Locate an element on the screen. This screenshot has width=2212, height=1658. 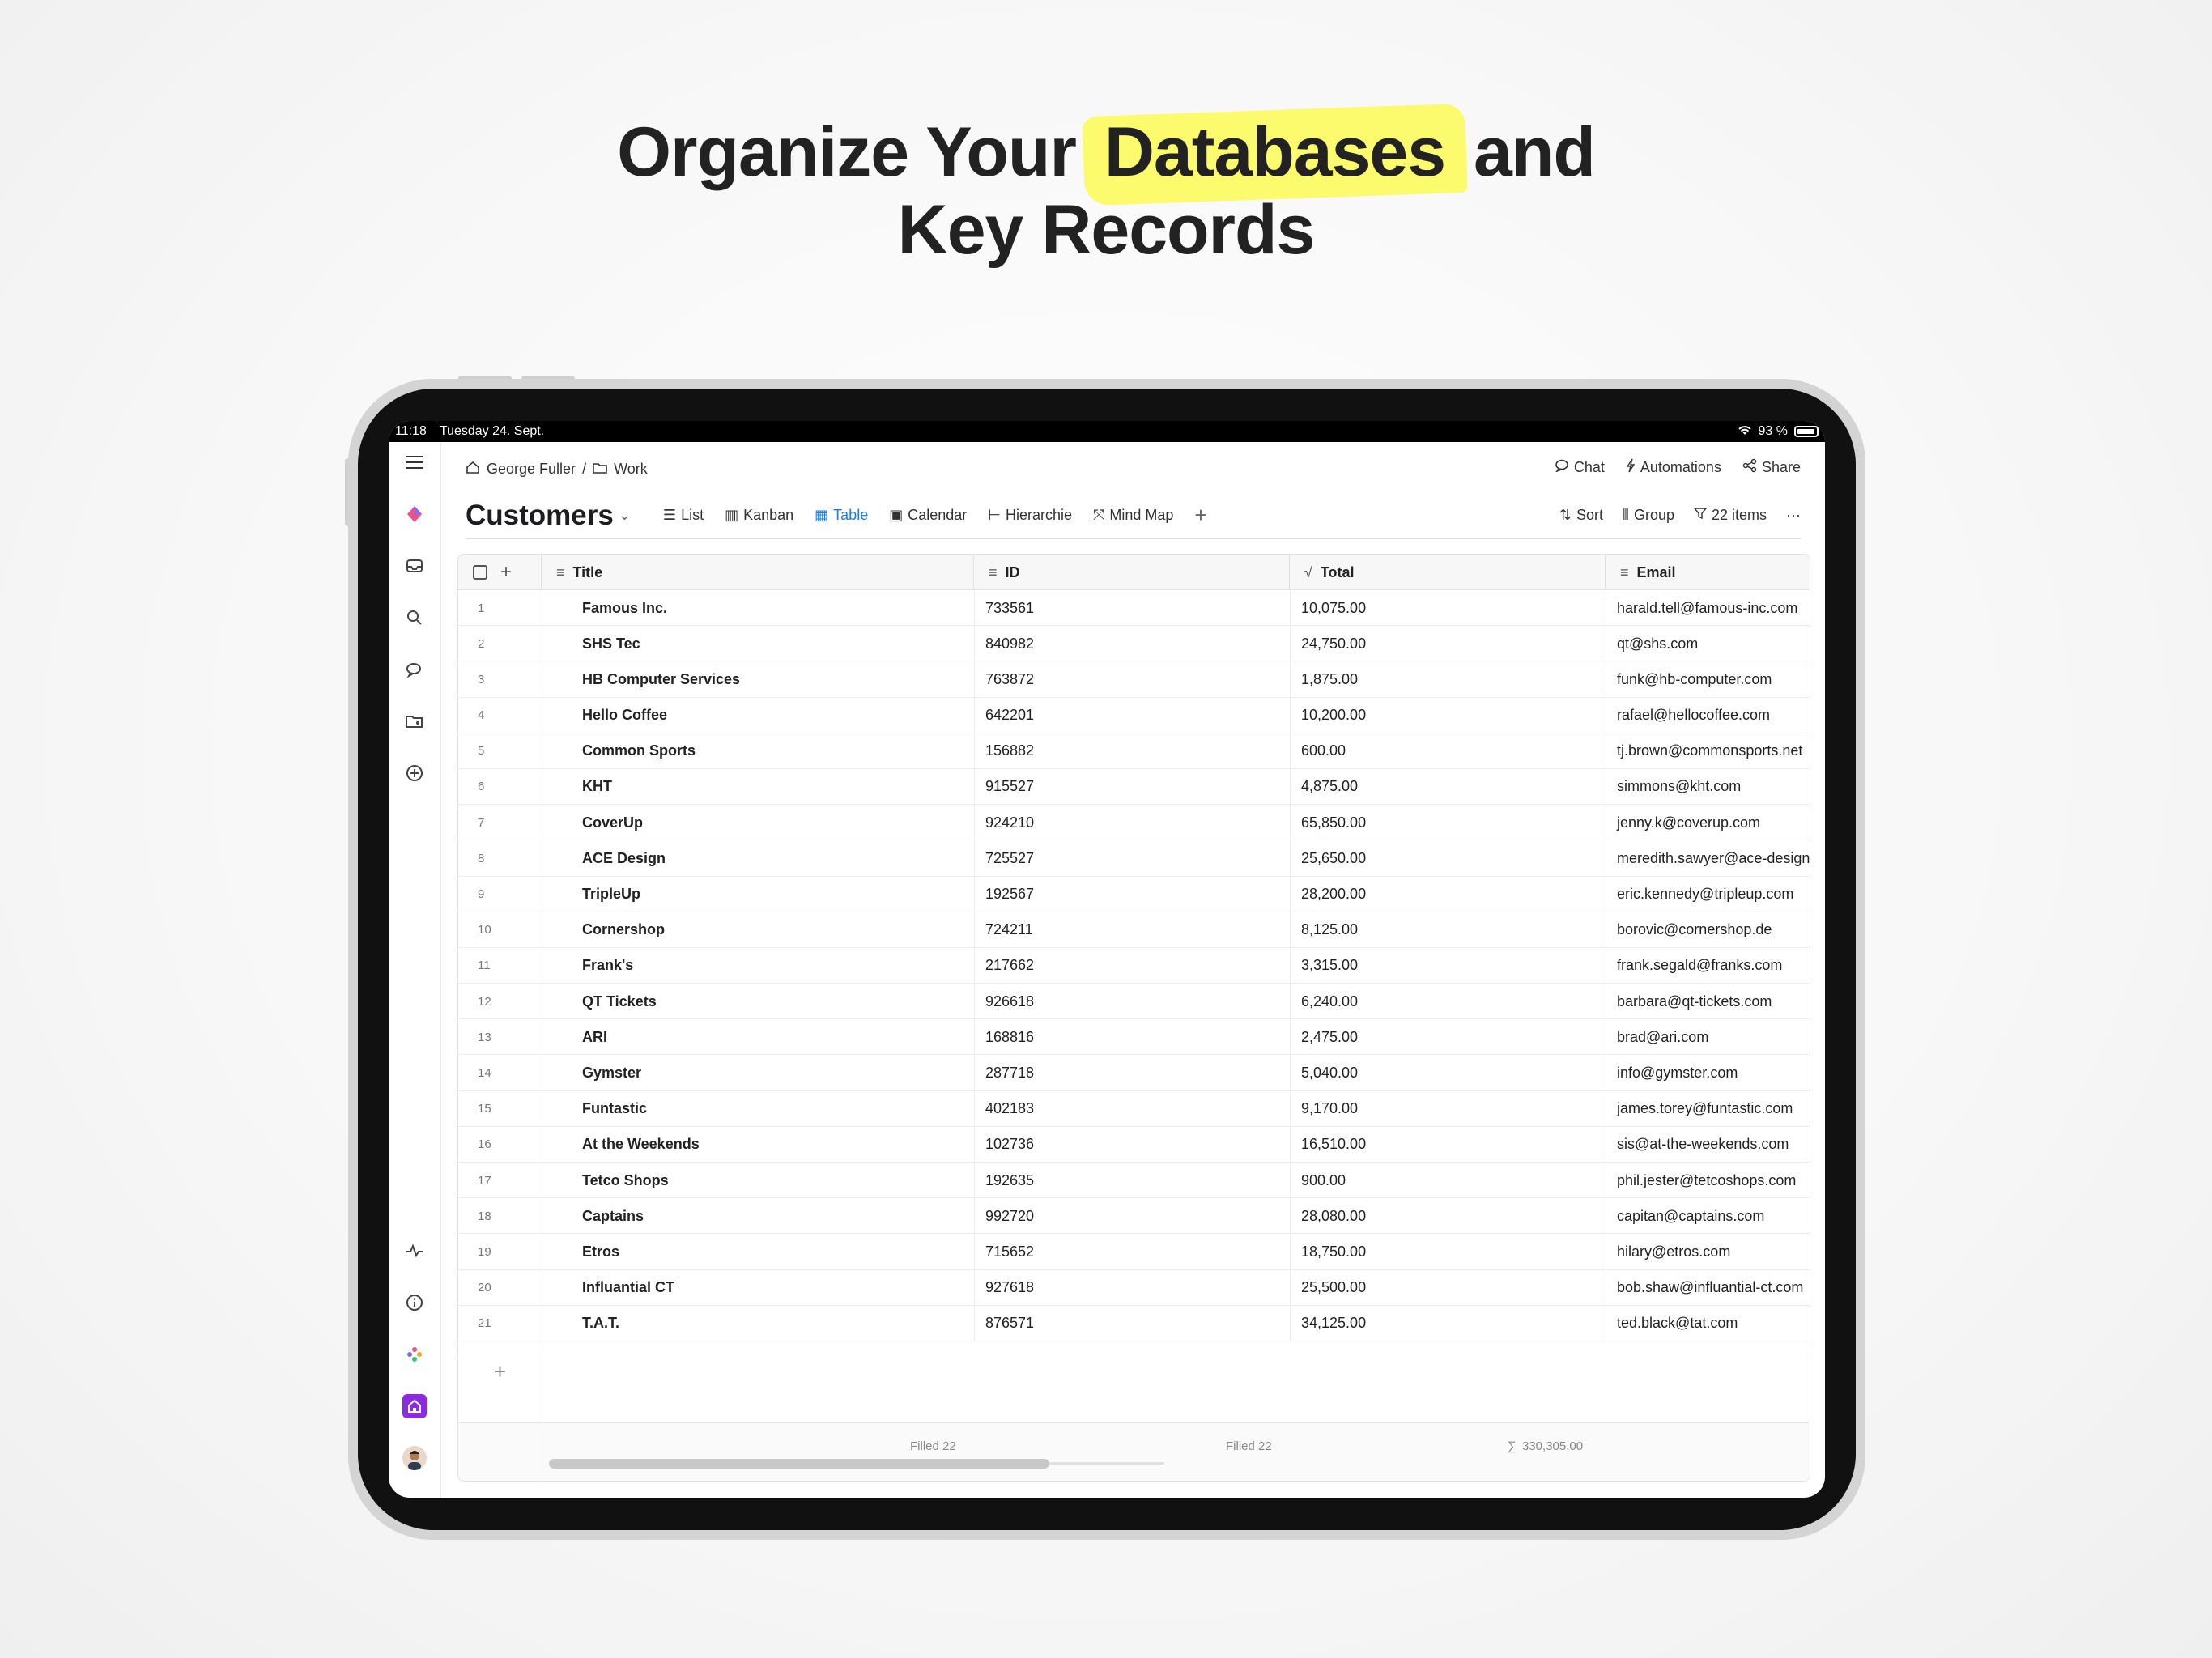
cell-total: 10,075.00 is located at coordinates (1448, 608).